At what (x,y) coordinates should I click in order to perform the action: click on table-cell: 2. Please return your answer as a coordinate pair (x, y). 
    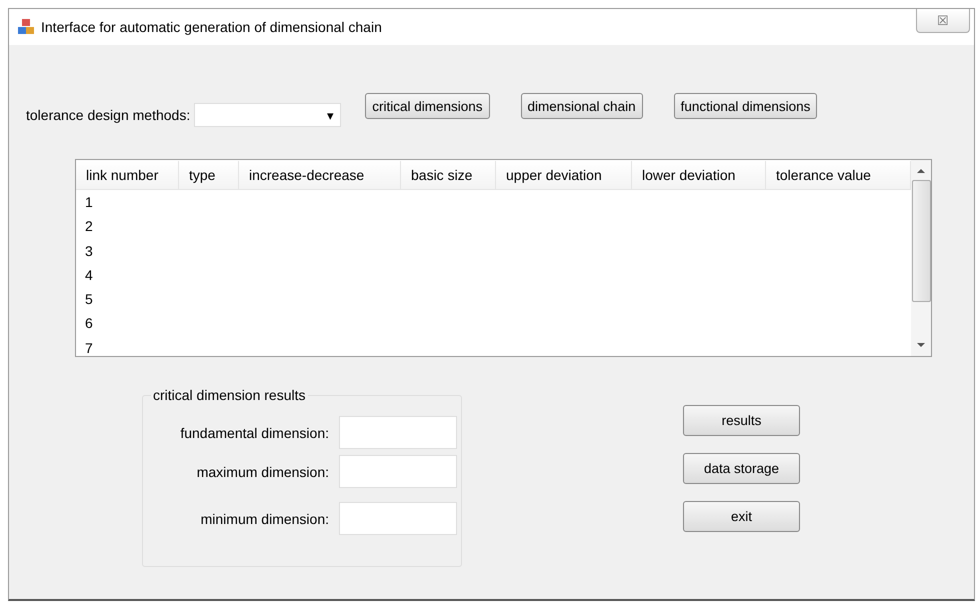
    Looking at the image, I should click on (89, 226).